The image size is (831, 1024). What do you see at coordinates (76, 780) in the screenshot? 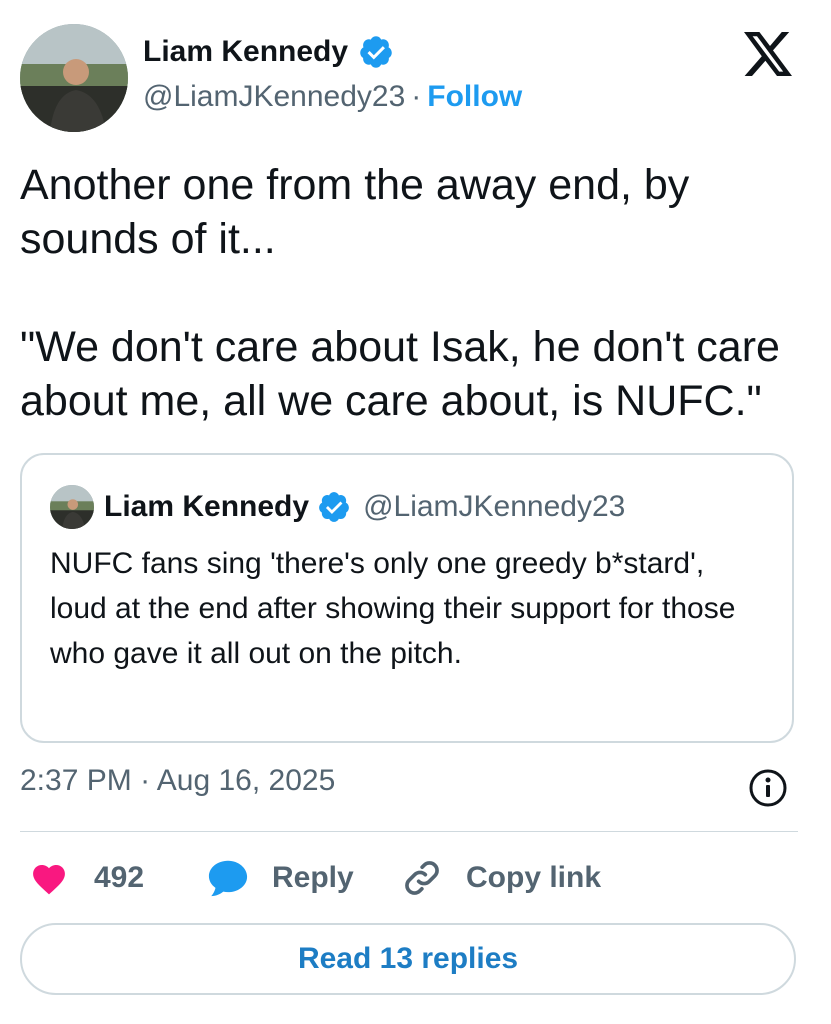
I see `timestamp-time: 2:37 PM` at bounding box center [76, 780].